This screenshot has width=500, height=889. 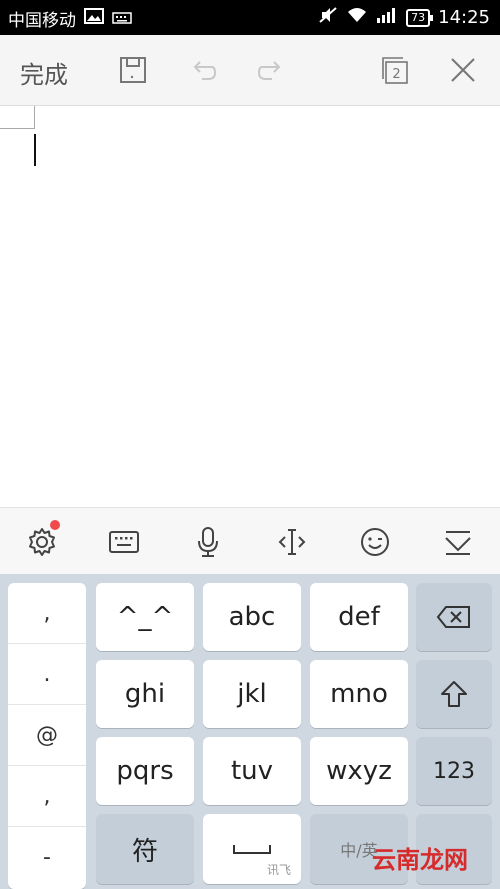 What do you see at coordinates (420, 860) in the screenshot?
I see `watermark: 云南龙网` at bounding box center [420, 860].